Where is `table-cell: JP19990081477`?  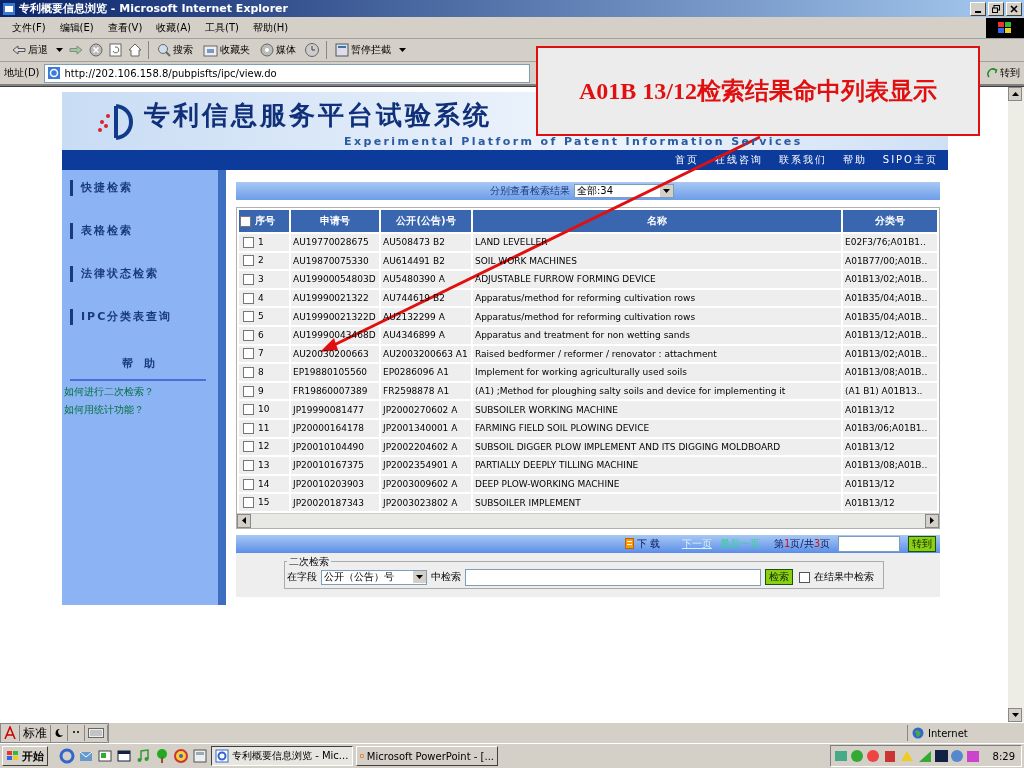 table-cell: JP19990081477 is located at coordinates (335, 409).